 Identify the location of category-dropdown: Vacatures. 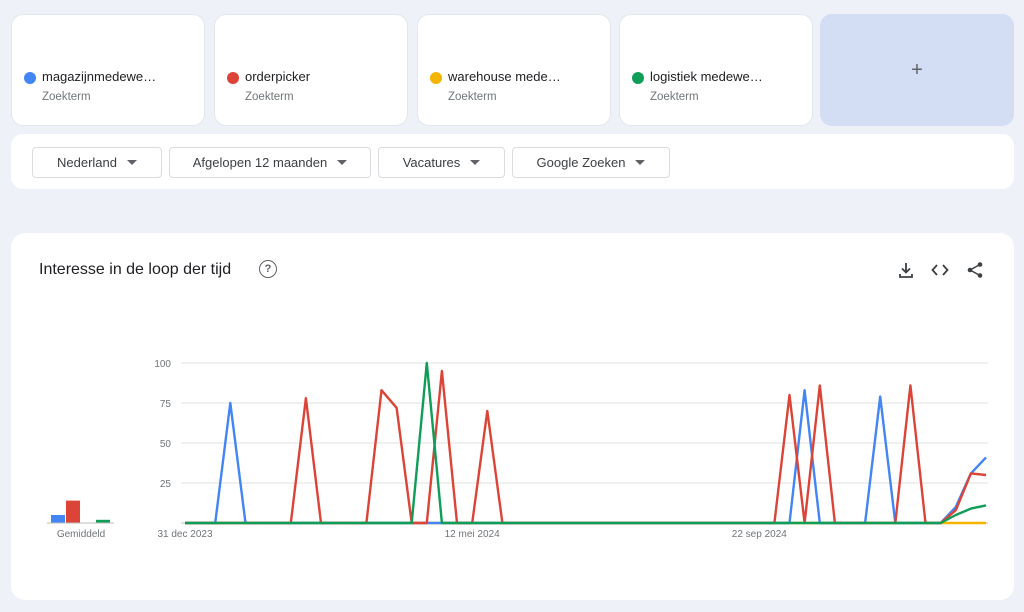
(441, 162).